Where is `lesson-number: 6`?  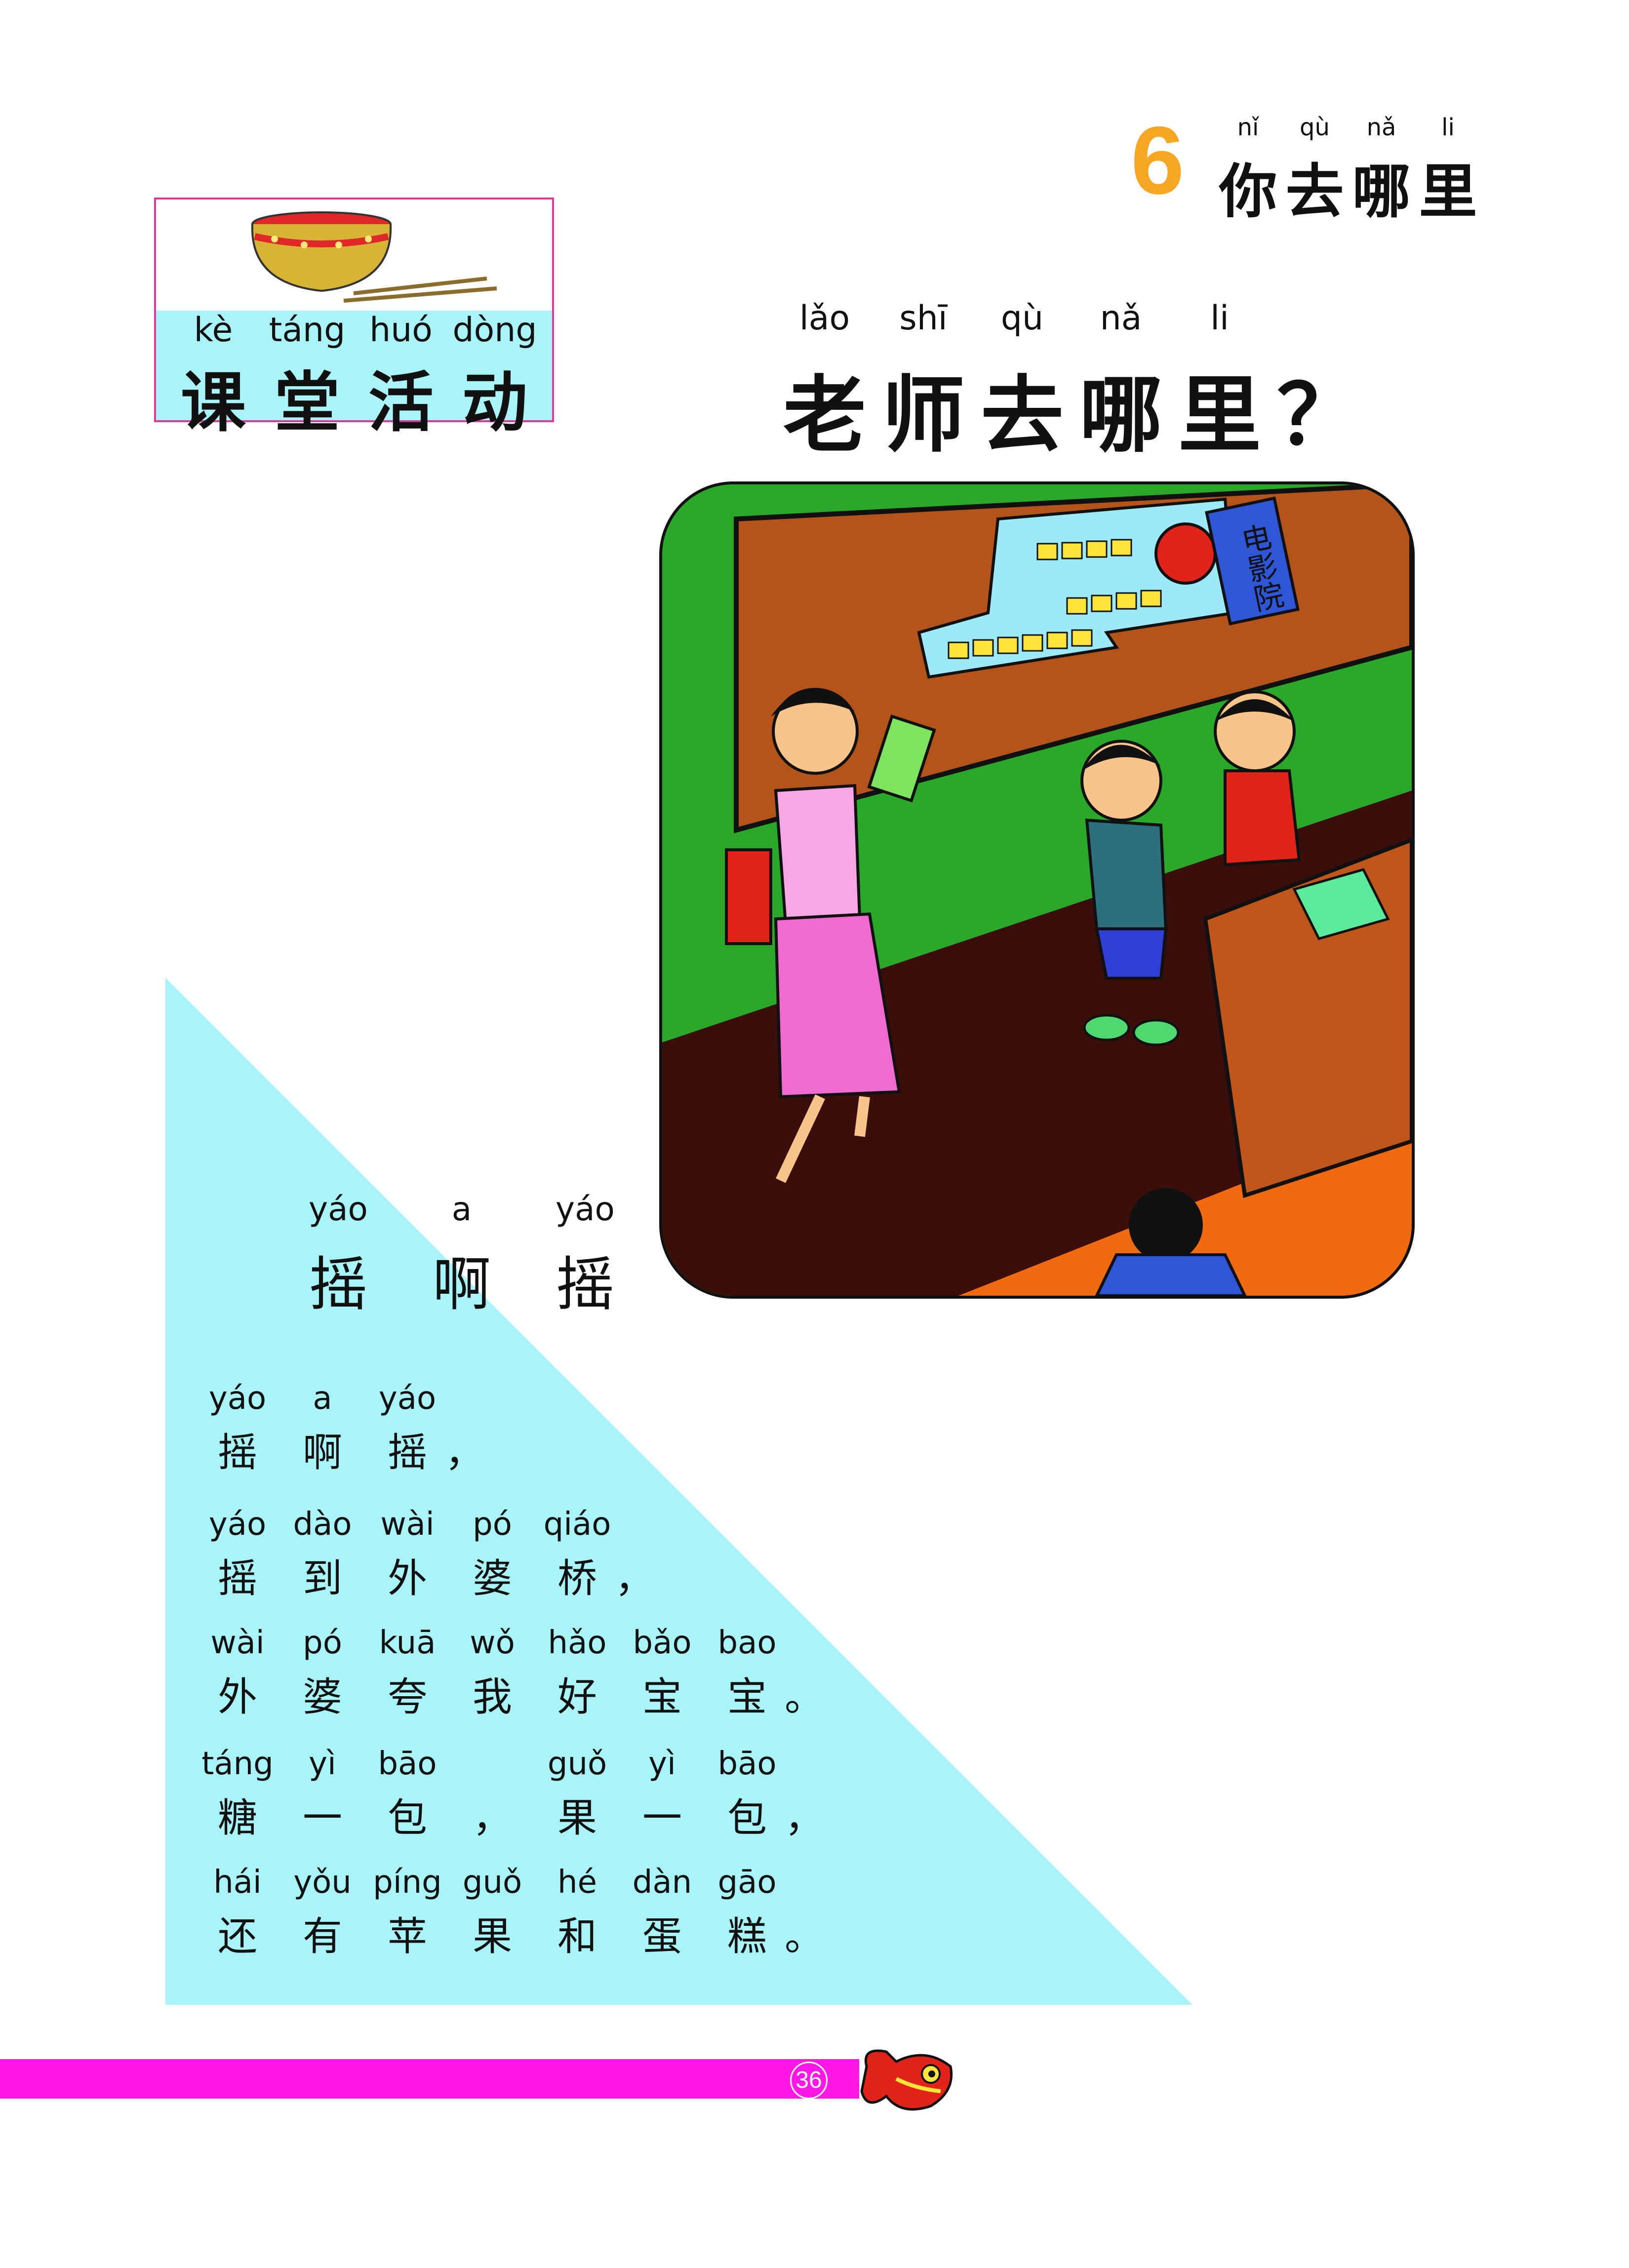 lesson-number: 6 is located at coordinates (1158, 161).